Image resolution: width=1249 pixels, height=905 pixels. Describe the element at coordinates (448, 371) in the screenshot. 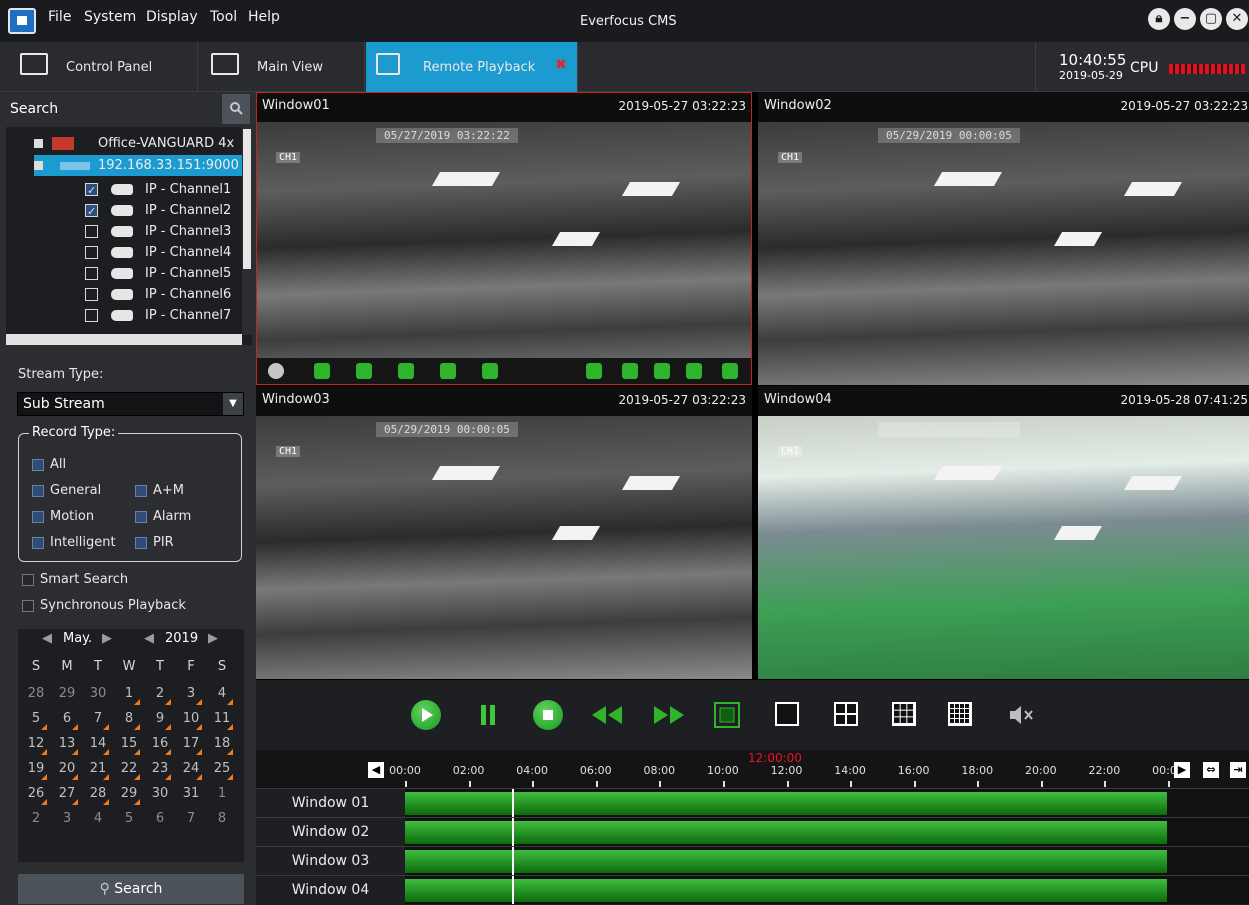

I see `forward-icon` at that location.